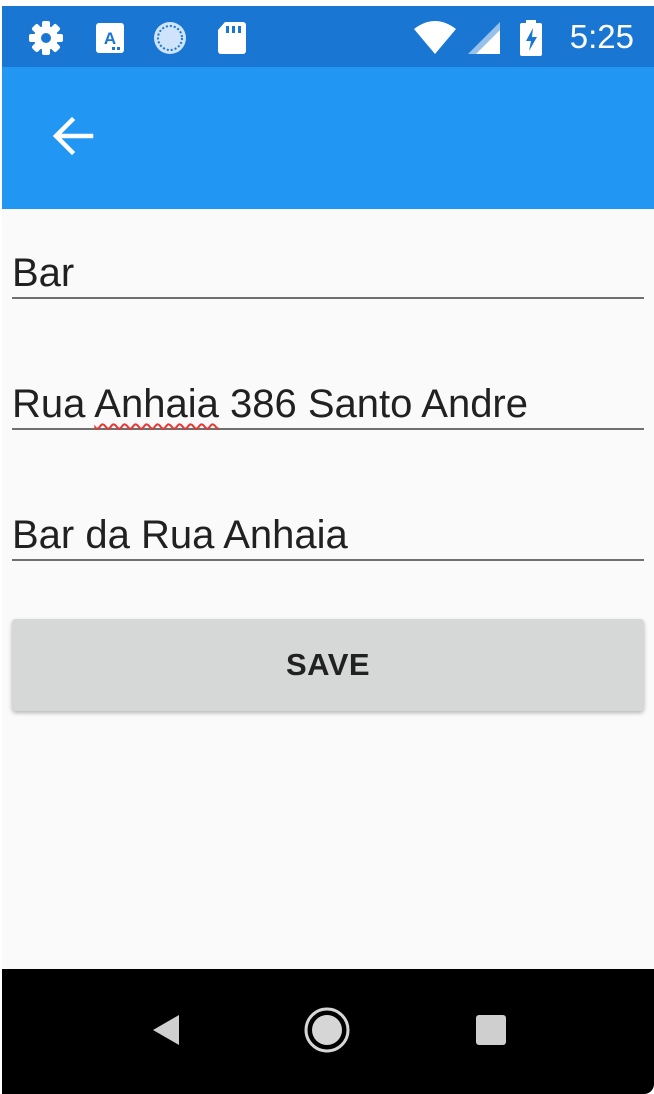 This screenshot has width=654, height=1094. I want to click on nav-back-button, so click(165, 1032).